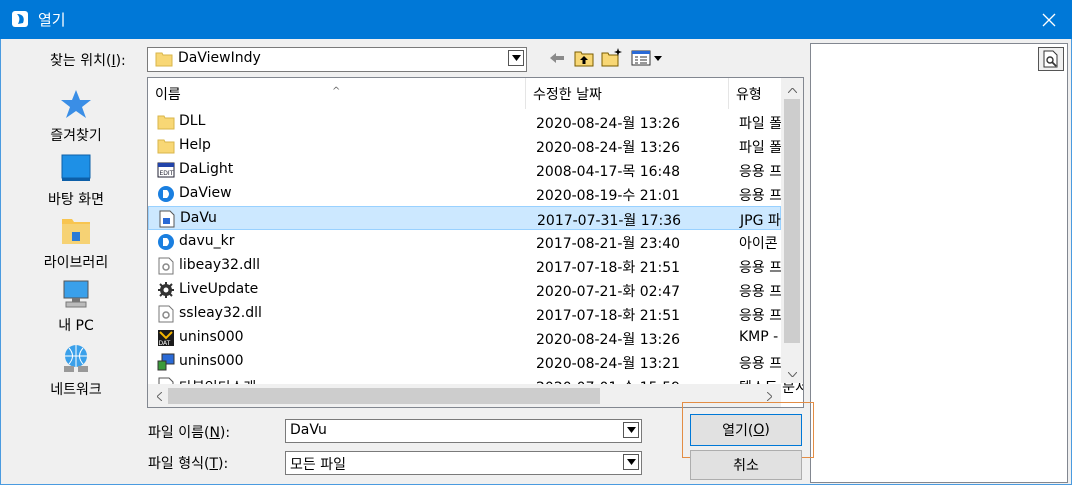 This screenshot has height=485, width=1072. Describe the element at coordinates (219, 58) in the screenshot. I see `lookin-value: DaViewIndy` at that location.